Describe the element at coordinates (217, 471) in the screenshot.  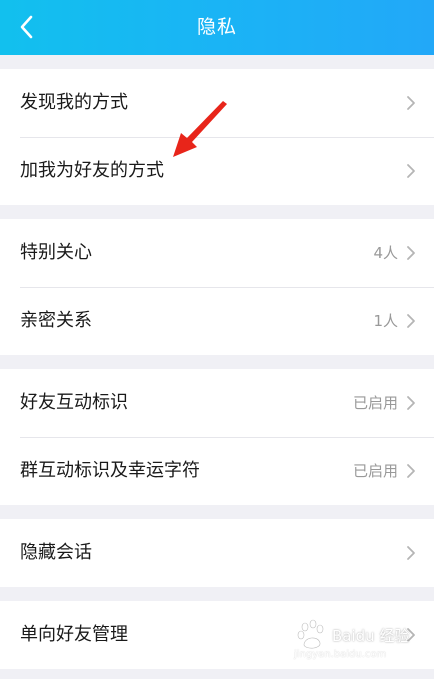
I see `settings-row-group-interaction-badge: 群互动标识及幸运字符 已启用` at that location.